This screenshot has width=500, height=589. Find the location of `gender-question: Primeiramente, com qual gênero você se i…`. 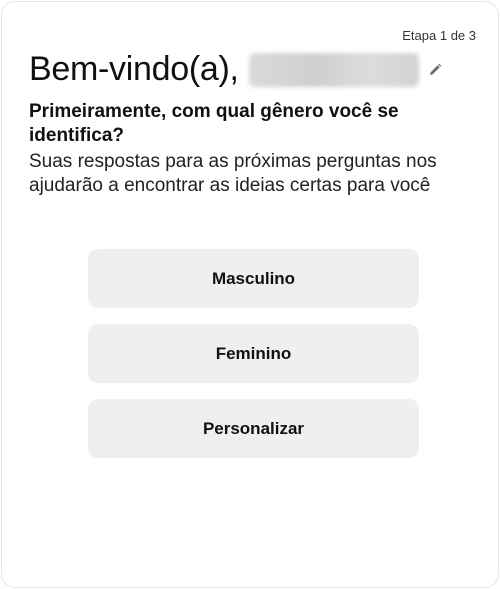

gender-question: Primeiramente, com qual gênero você se i… is located at coordinates (214, 123).